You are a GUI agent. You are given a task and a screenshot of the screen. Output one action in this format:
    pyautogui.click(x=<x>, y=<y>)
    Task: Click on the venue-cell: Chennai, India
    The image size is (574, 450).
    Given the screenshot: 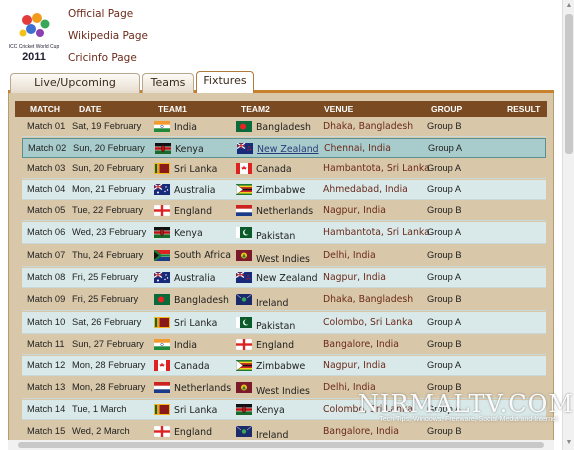 What is the action you would take?
    pyautogui.click(x=357, y=148)
    